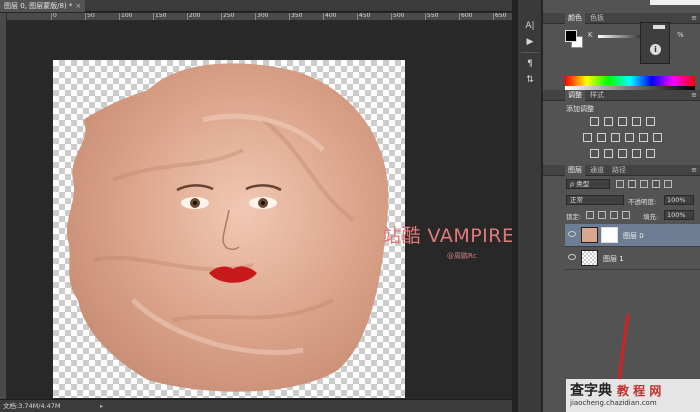 The width and height of the screenshot is (700, 412). What do you see at coordinates (594, 121) in the screenshot?
I see `brightness-icon` at bounding box center [594, 121].